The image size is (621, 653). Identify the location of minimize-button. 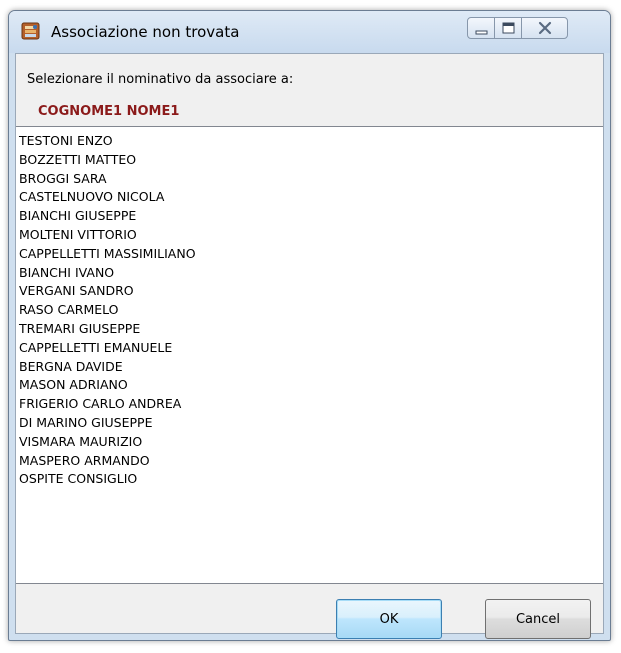
(481, 28).